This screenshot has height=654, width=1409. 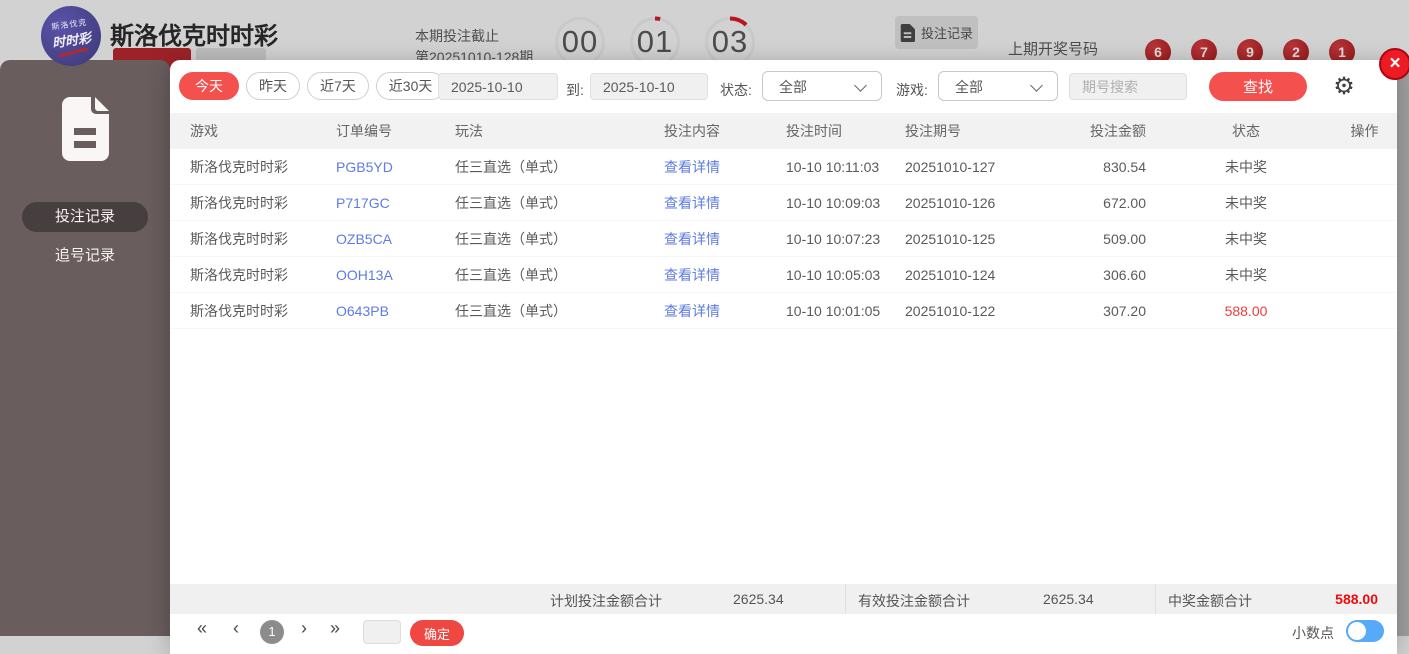 I want to click on game-select: 全部, so click(x=998, y=86).